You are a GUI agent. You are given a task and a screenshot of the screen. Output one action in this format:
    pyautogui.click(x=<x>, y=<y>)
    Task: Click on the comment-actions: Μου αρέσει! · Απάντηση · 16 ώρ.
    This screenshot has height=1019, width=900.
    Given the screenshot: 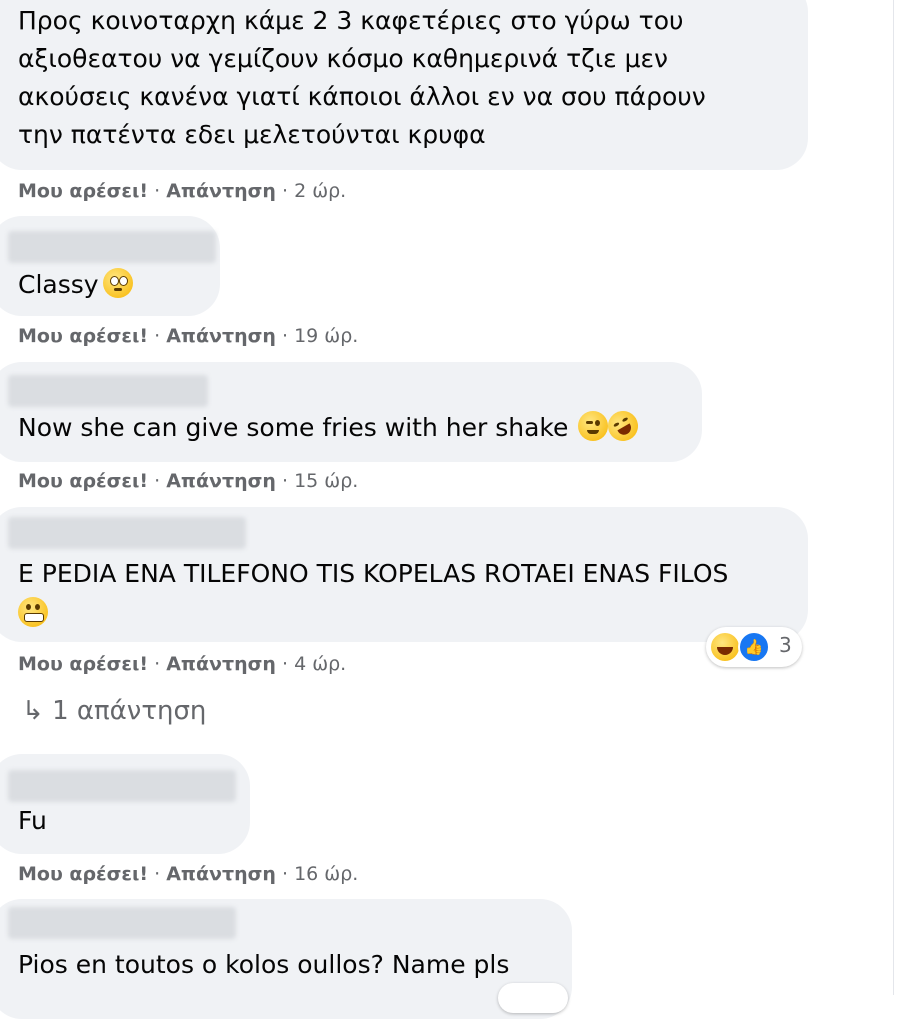 What is the action you would take?
    pyautogui.click(x=188, y=874)
    